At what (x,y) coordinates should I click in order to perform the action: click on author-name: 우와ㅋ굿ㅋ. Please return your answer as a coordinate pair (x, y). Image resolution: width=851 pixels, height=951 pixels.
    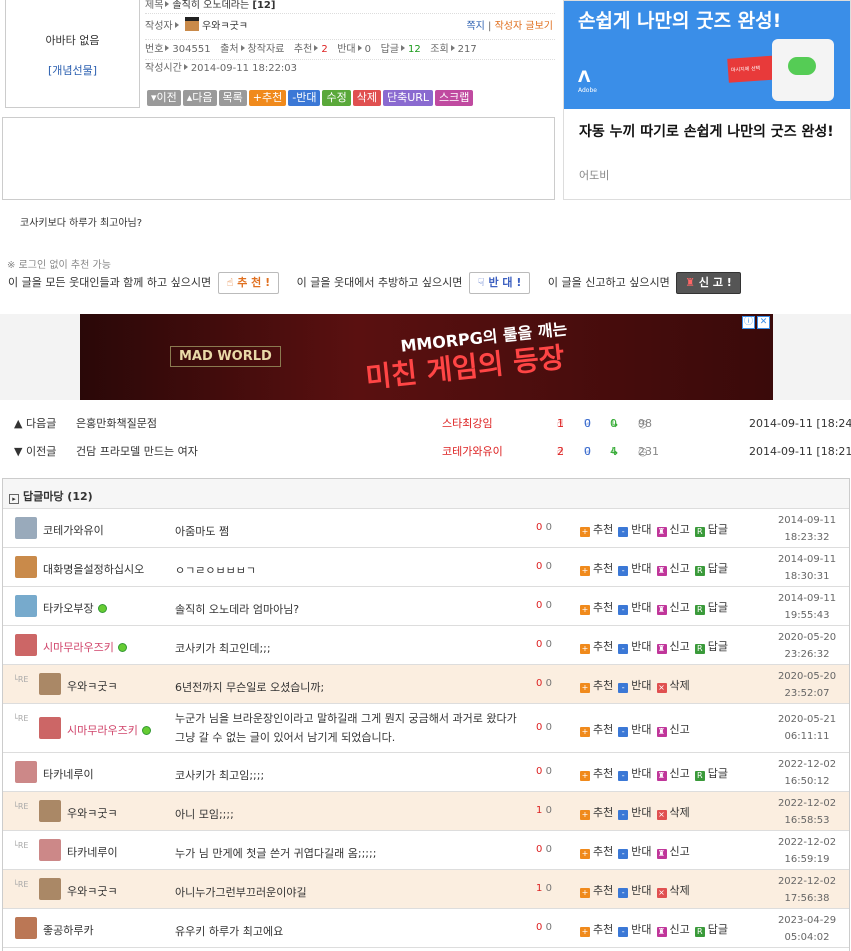
    Looking at the image, I should click on (225, 26).